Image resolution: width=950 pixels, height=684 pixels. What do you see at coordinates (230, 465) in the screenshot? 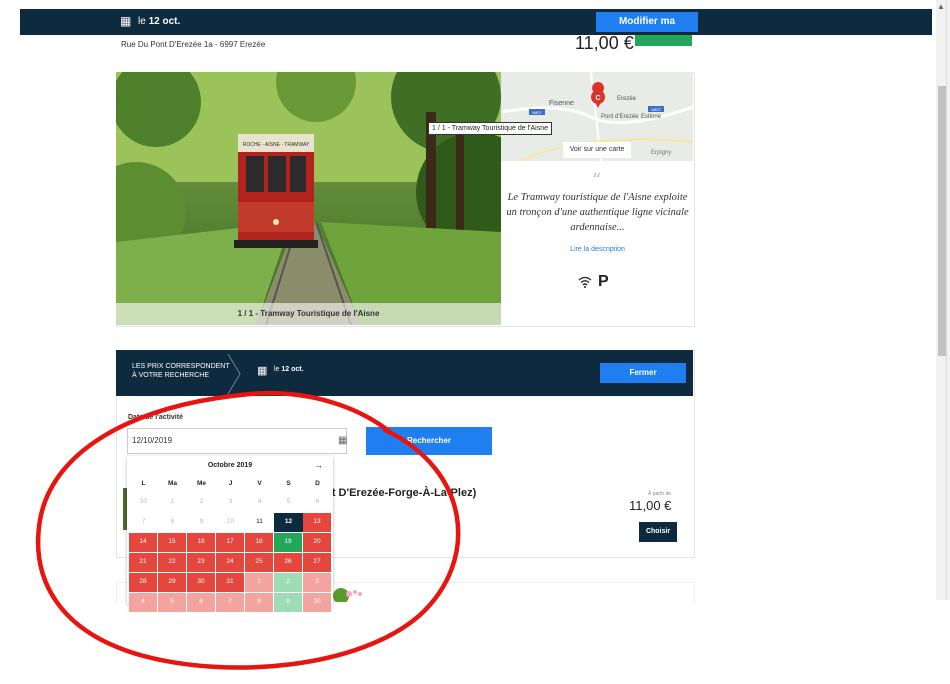
I see `datepicker-month: Octobre 2019` at bounding box center [230, 465].